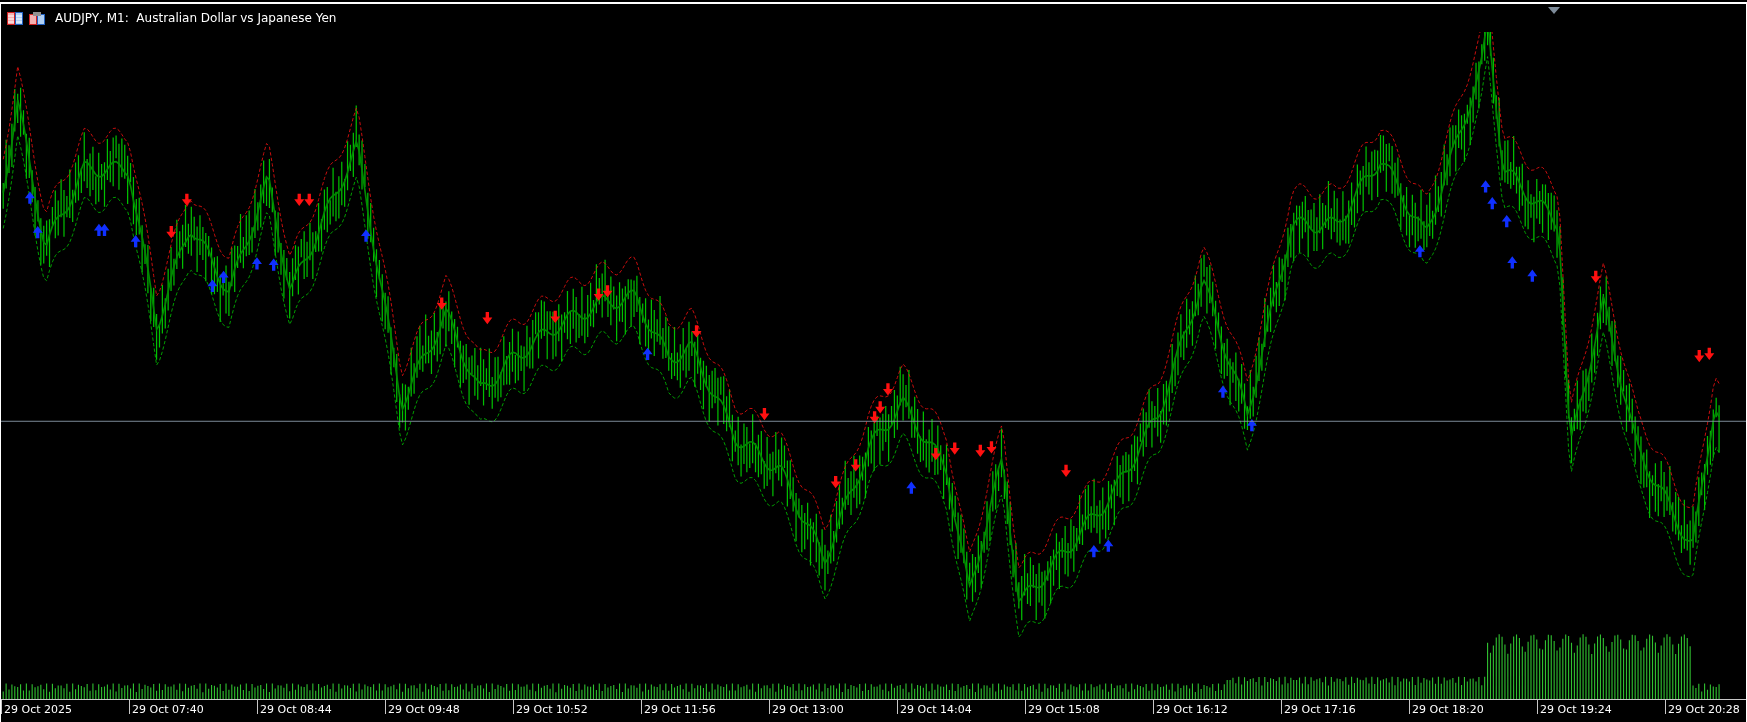 Image resolution: width=1747 pixels, height=722 pixels. I want to click on time-axis-label: 29 Oct 18:20, so click(1473, 707).